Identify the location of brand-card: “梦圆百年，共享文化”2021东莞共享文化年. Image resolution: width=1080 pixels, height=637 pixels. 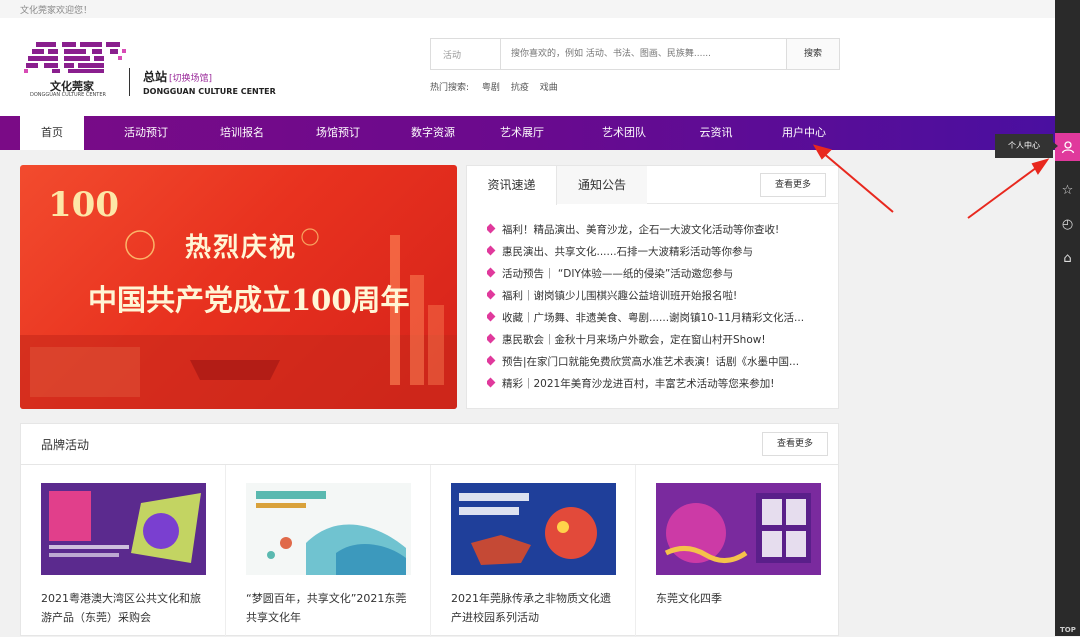
(328, 551).